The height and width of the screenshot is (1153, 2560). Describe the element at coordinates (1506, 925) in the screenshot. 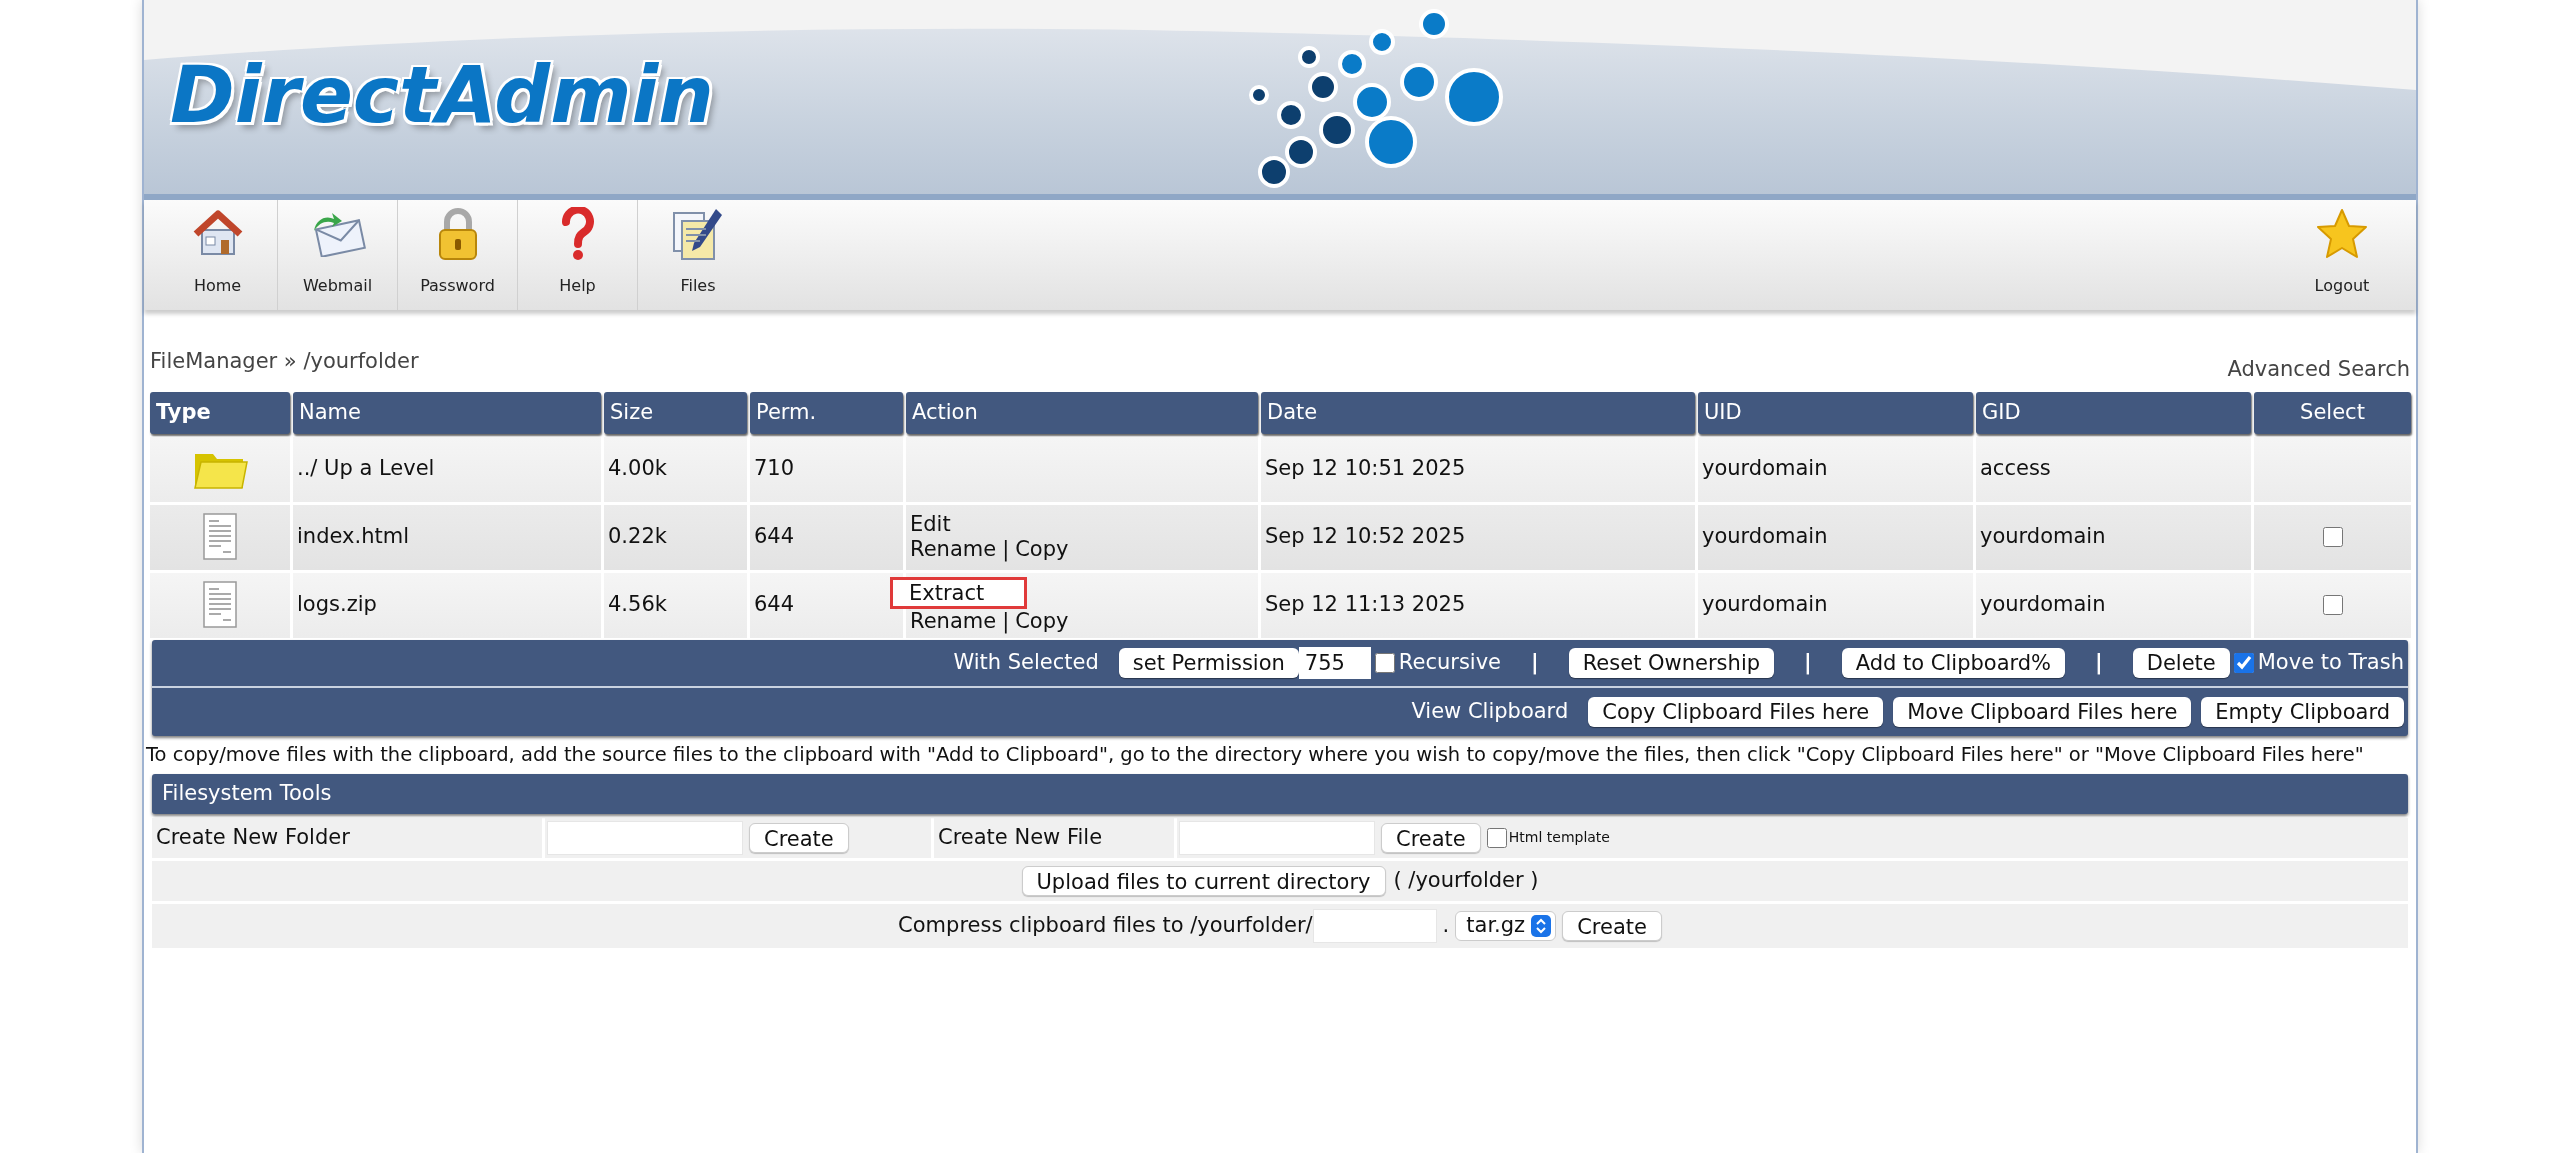

I see `format-select: tar.gz` at that location.